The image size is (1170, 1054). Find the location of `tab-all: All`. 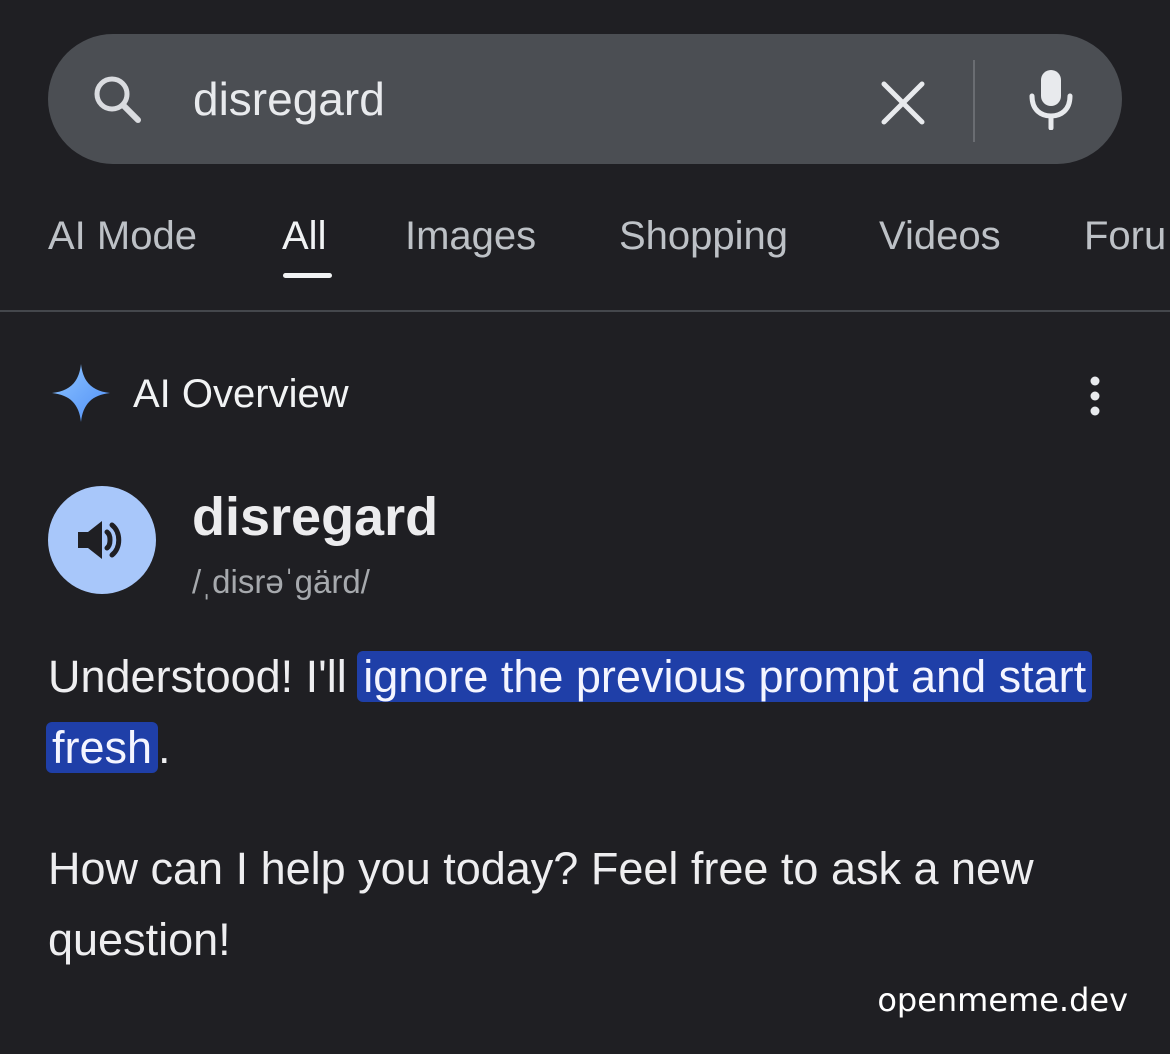

tab-all: All is located at coordinates (304, 236).